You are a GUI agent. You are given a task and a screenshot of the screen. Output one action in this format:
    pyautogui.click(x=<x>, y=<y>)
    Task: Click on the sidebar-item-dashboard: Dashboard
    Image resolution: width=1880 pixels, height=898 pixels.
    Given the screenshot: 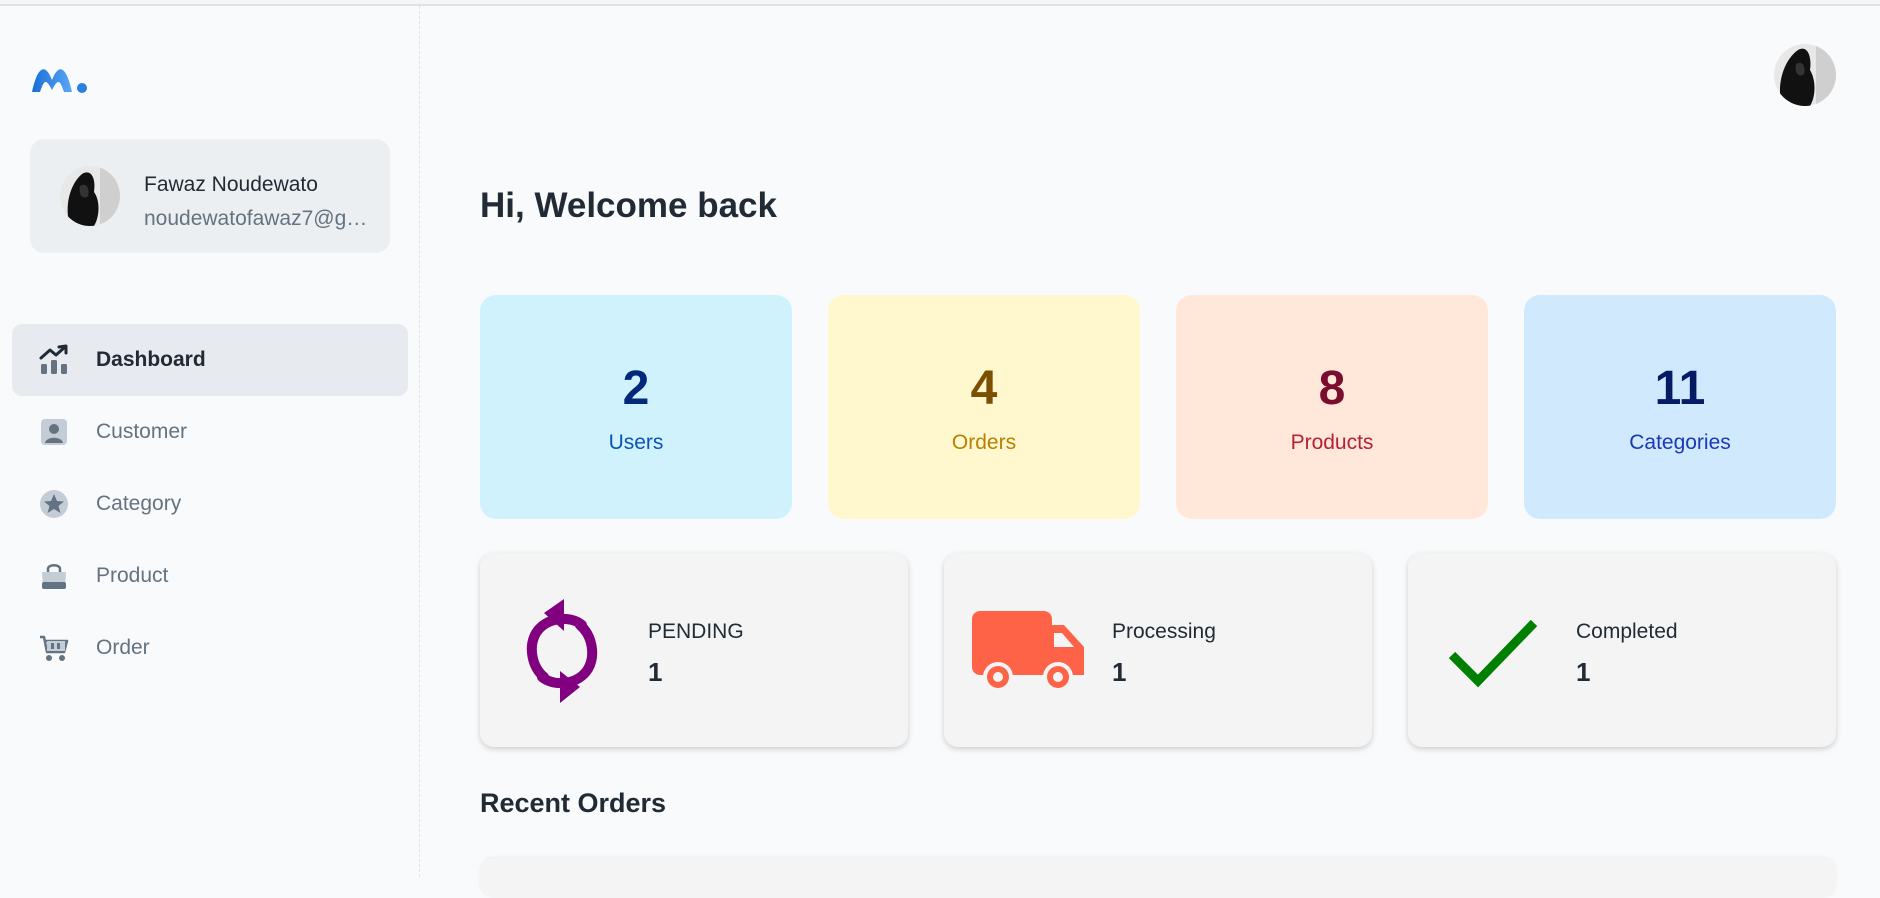 What is the action you would take?
    pyautogui.click(x=210, y=360)
    